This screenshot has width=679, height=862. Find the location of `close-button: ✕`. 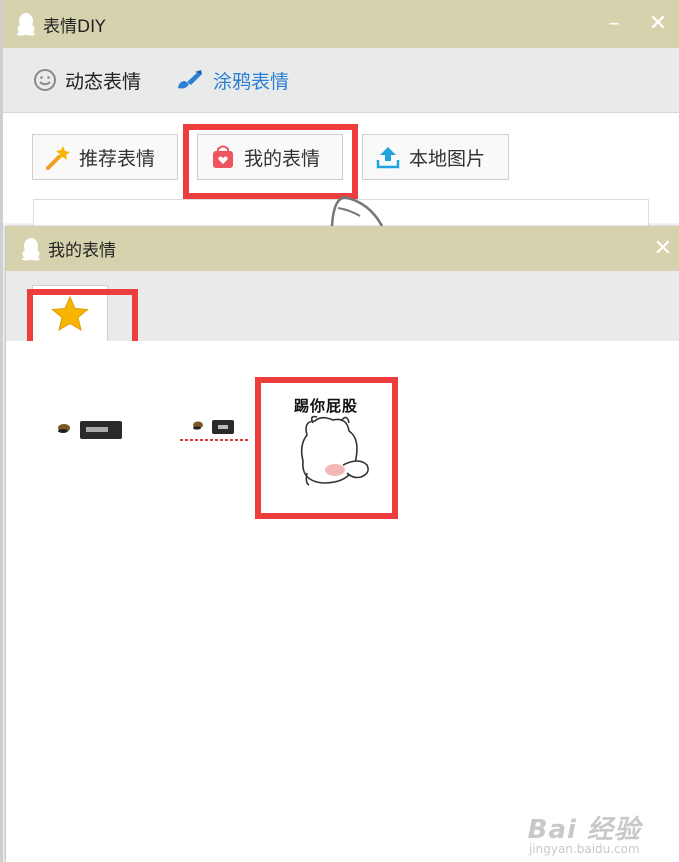

close-button: ✕ is located at coordinates (658, 23).